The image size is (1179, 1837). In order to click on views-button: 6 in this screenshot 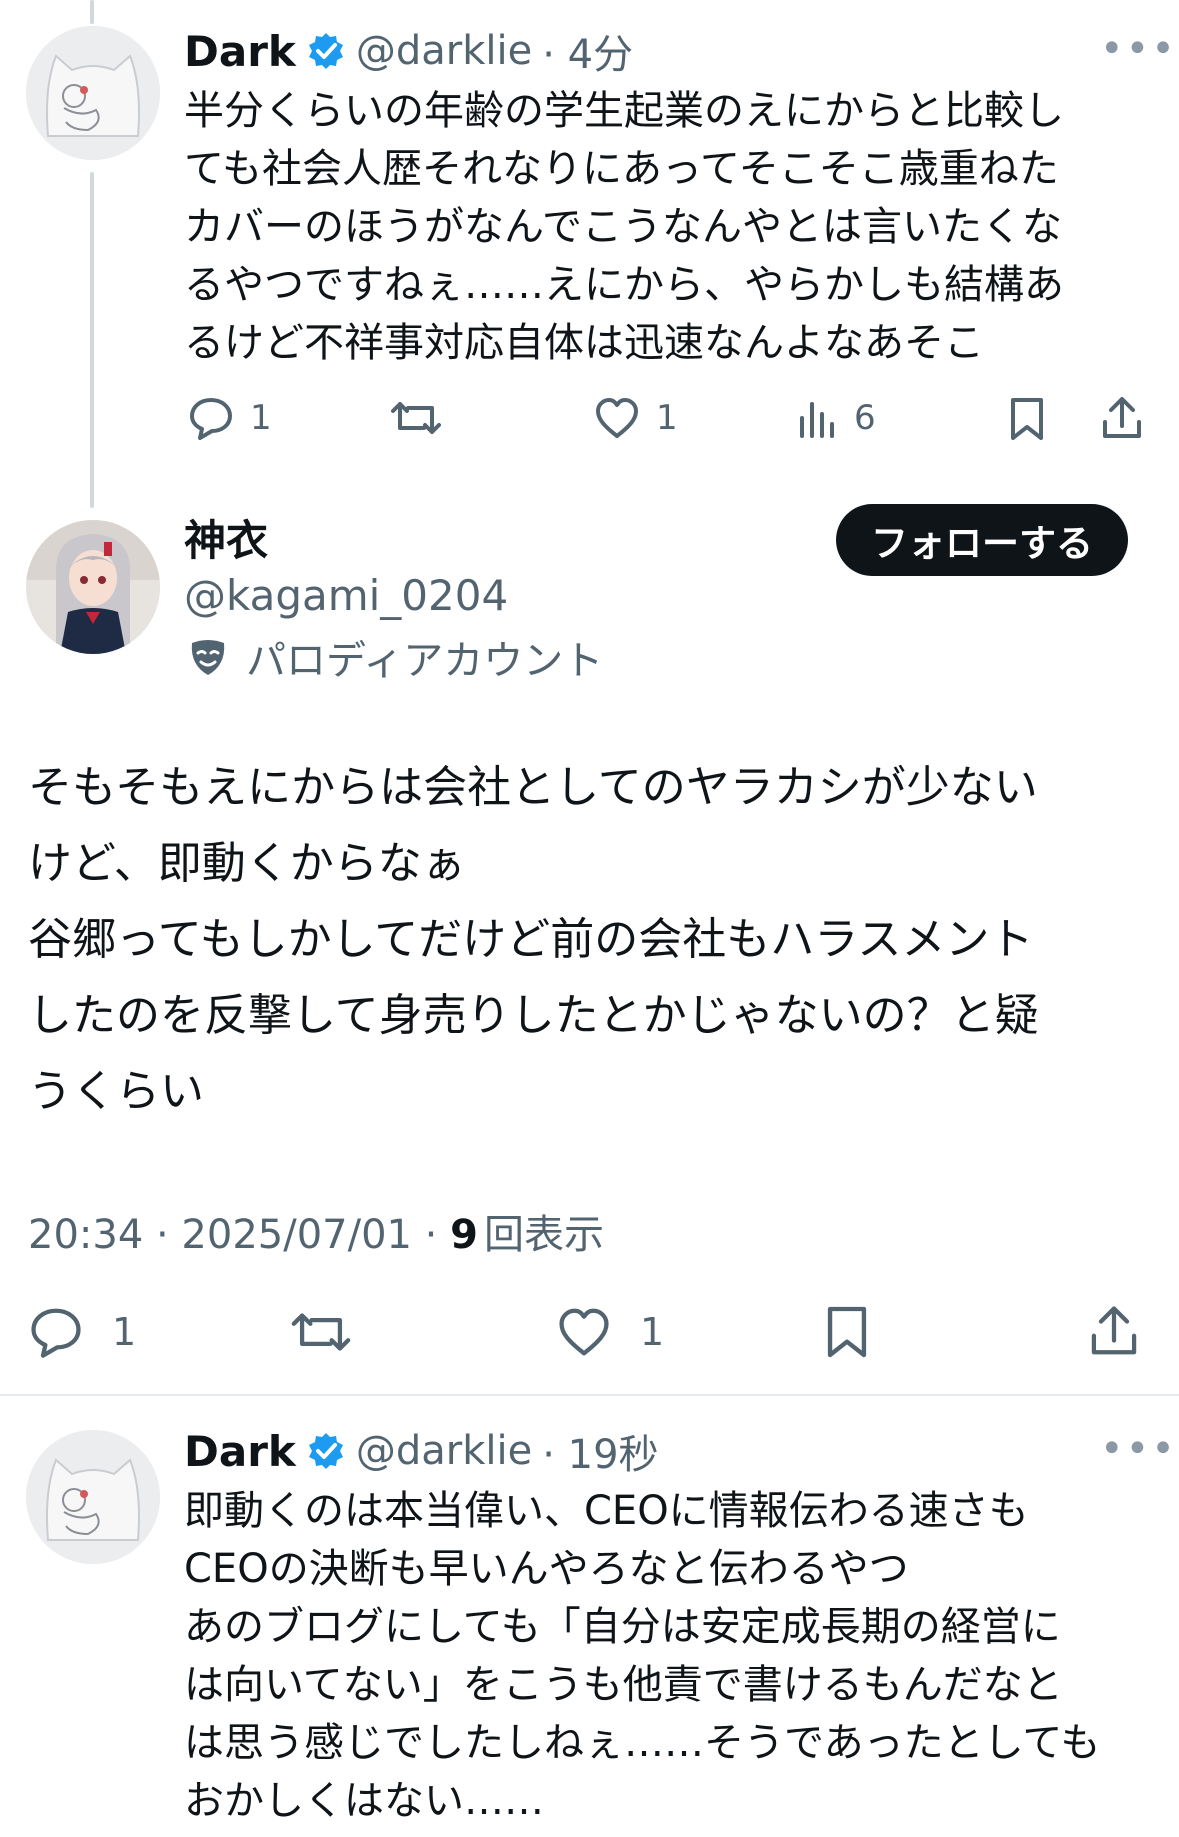, I will do `click(837, 418)`.